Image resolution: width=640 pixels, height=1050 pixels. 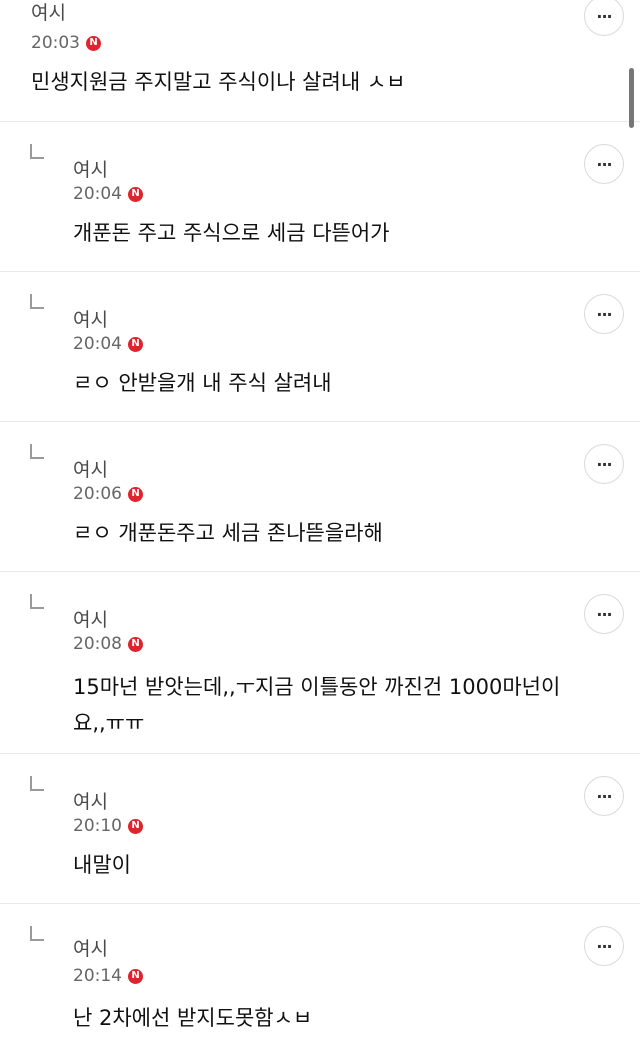 I want to click on comment-meta: 20:10 N, so click(x=108, y=826).